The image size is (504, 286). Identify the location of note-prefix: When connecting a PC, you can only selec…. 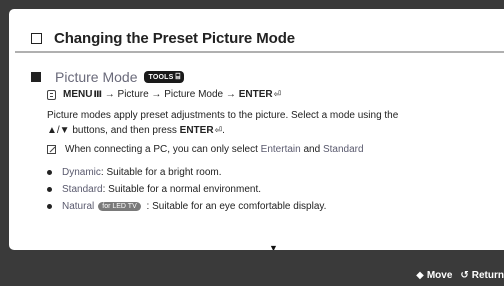
(163, 149).